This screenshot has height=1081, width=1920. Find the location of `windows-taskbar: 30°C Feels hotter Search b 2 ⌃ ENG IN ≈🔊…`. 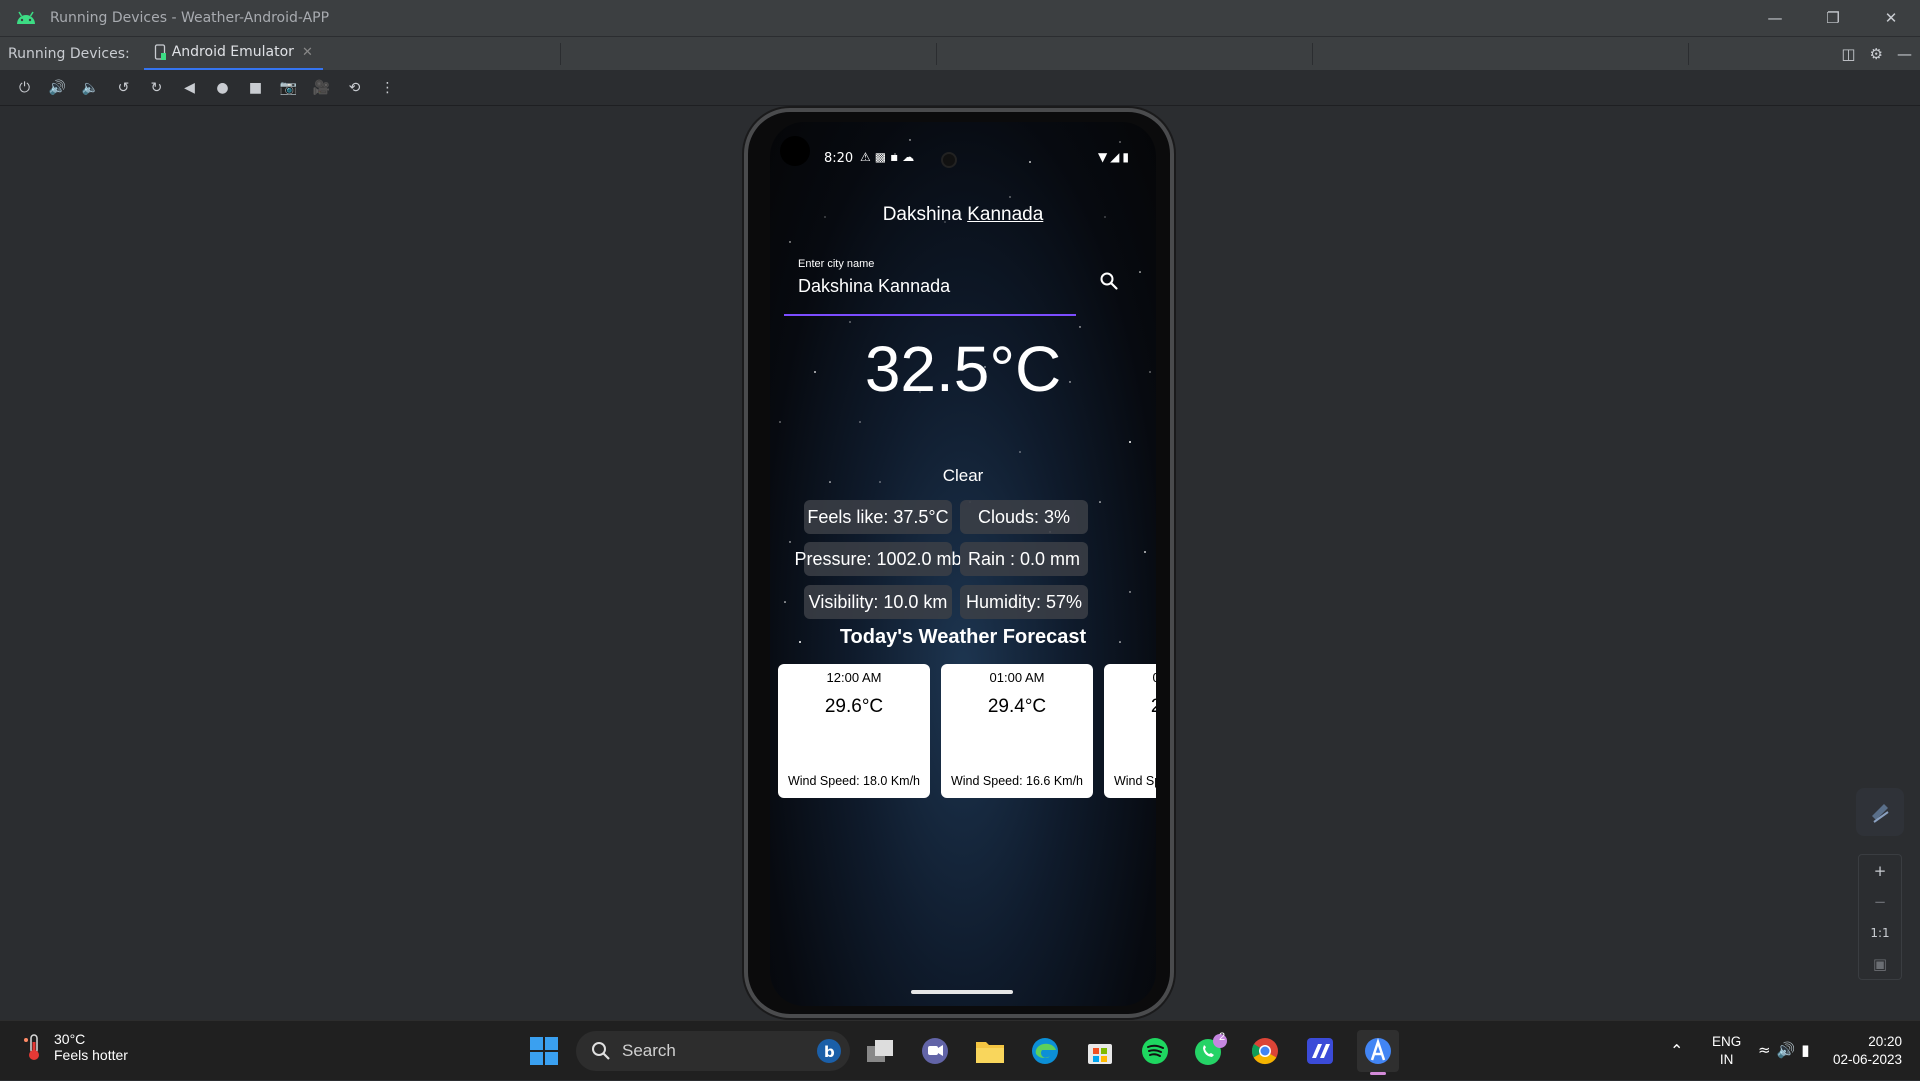

windows-taskbar: 30°C Feels hotter Search b 2 ⌃ ENG IN ≈🔊… is located at coordinates (960, 1050).